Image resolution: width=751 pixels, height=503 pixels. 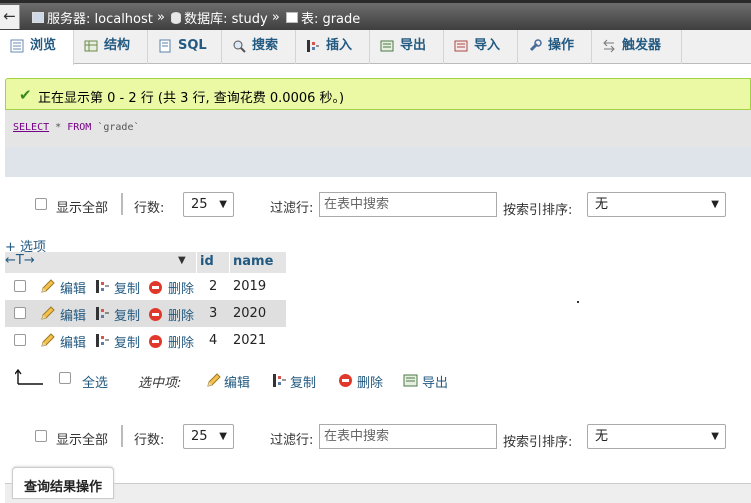 I want to click on sort-menu-icon: ▼, so click(x=182, y=260).